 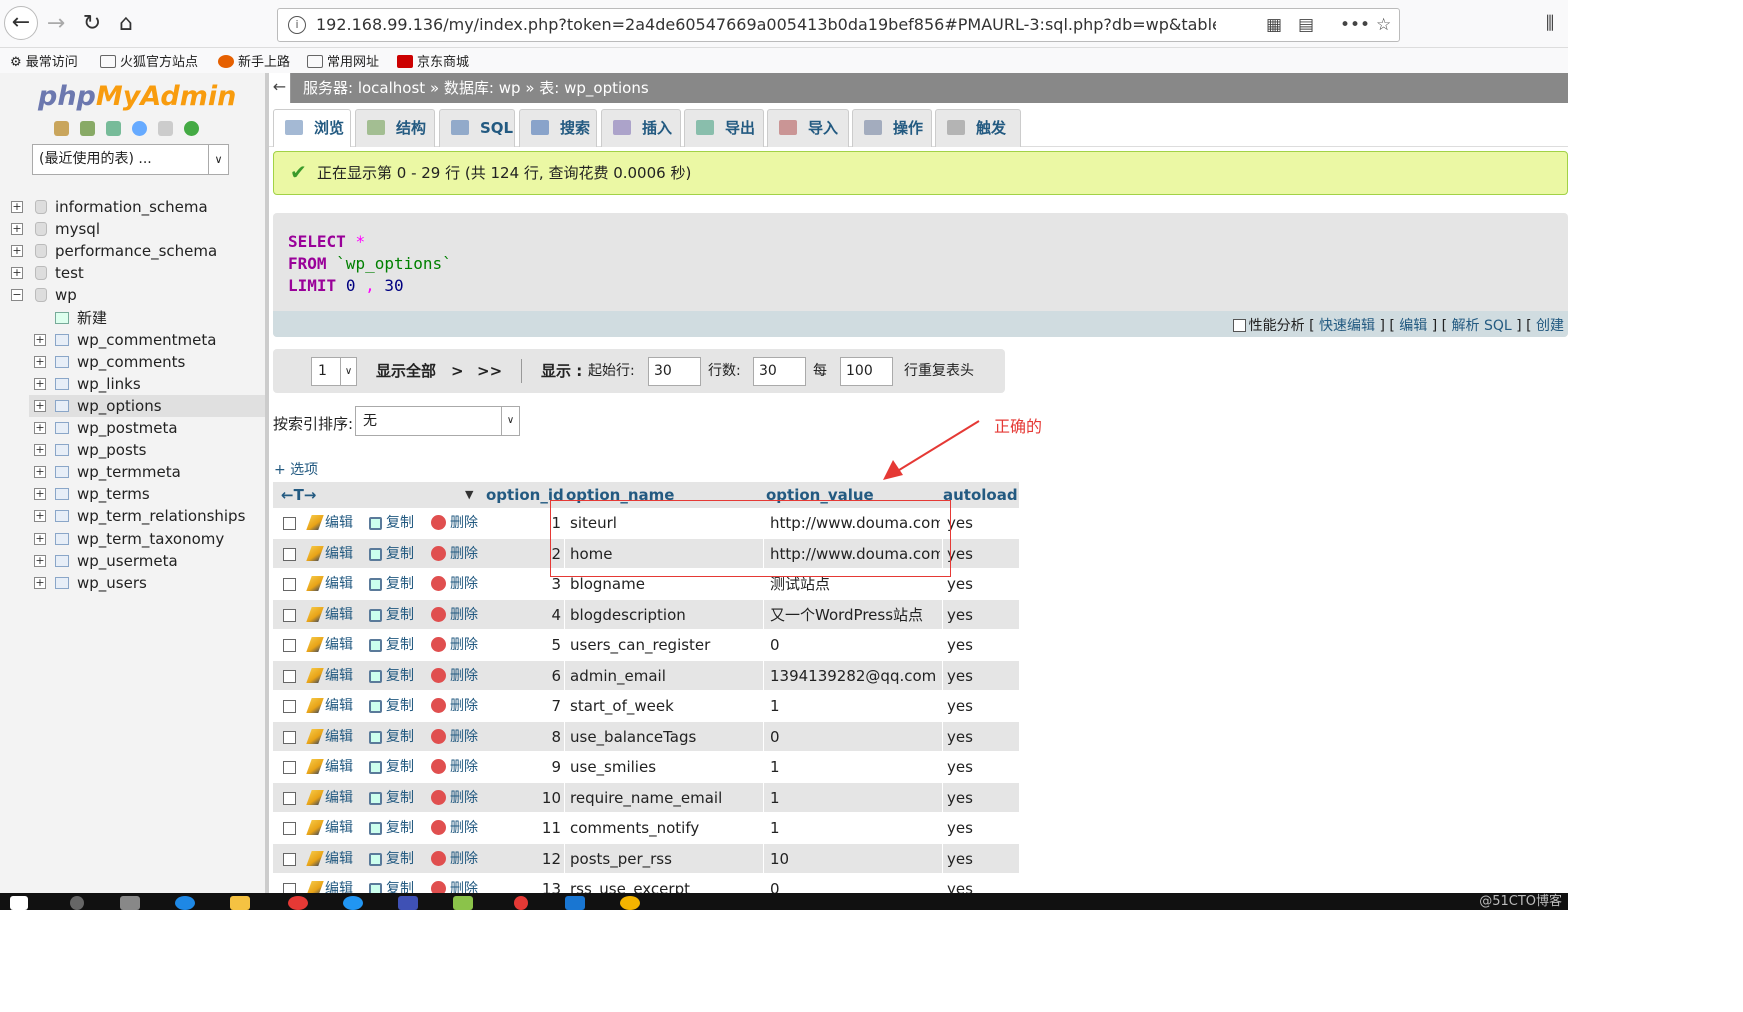 I want to click on qr-code-icon: ▦, so click(x=1274, y=25).